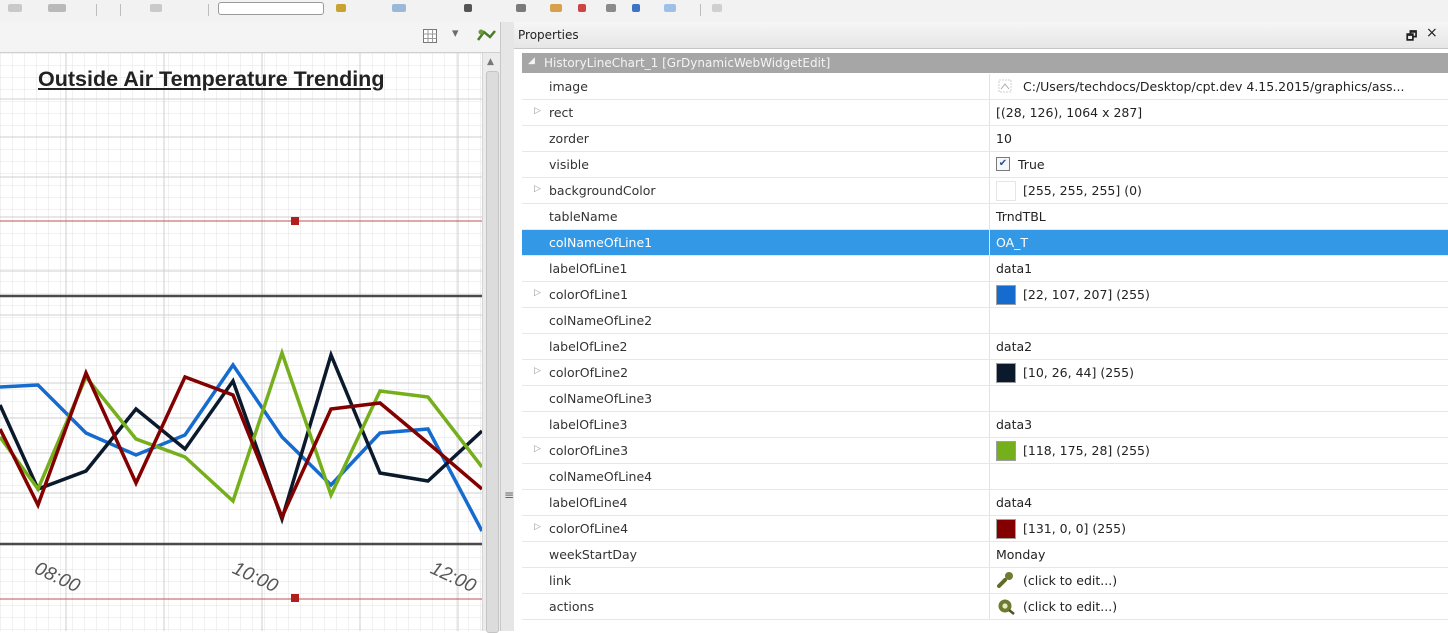  What do you see at coordinates (985, 269) in the screenshot?
I see `property-row-labelOfLine1: labelOfLine1 data1` at bounding box center [985, 269].